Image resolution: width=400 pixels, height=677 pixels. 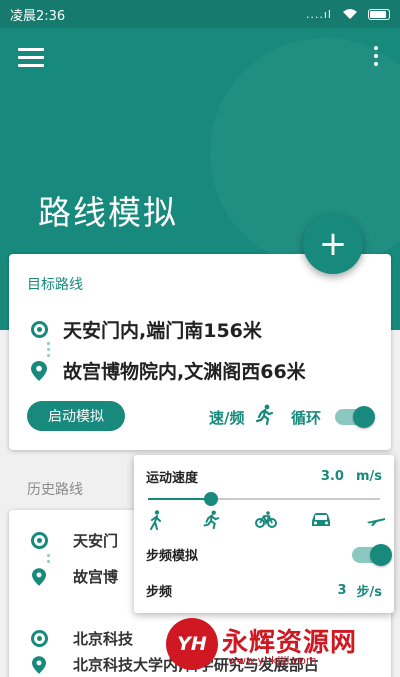 What do you see at coordinates (264, 476) in the screenshot?
I see `speed-row: 运动速度 3.0 m/s` at bounding box center [264, 476].